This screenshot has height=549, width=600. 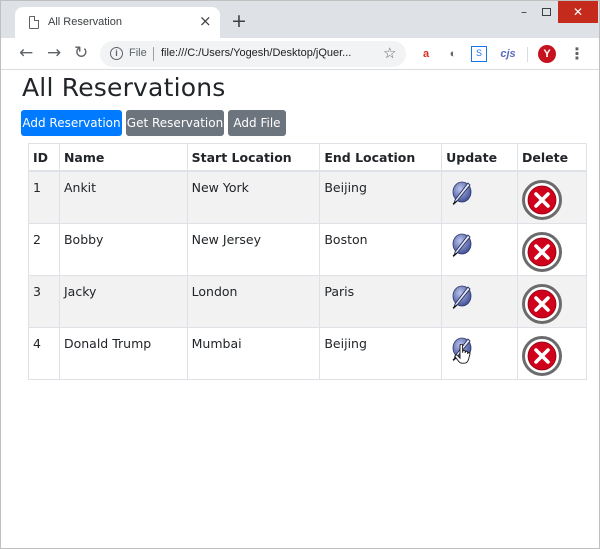 I want to click on cell-end-location: Paris, so click(x=381, y=301).